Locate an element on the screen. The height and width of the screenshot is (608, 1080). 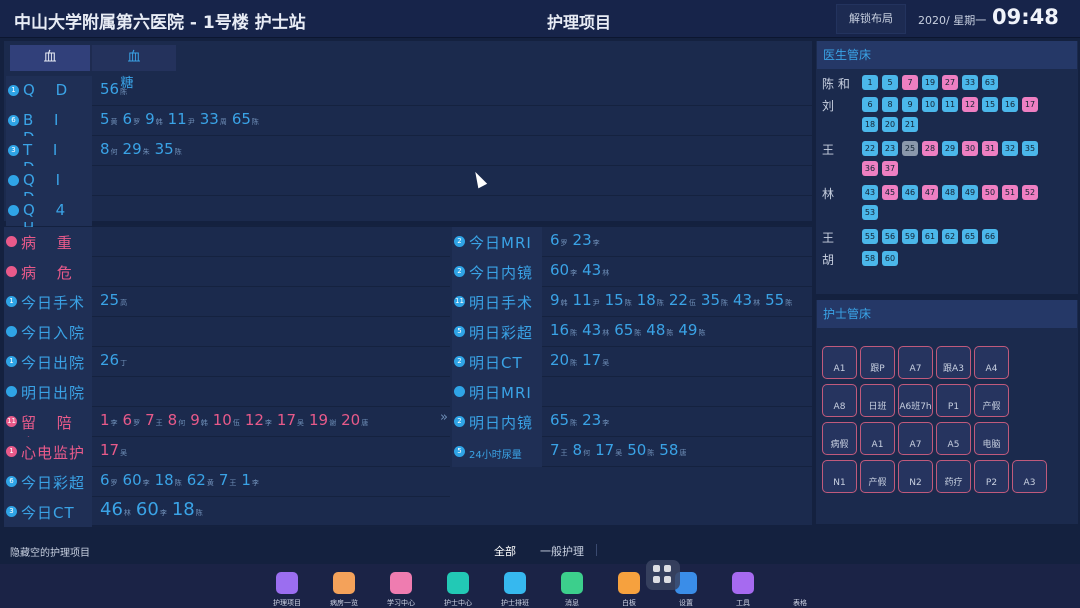
dock-app-label: 表格 is located at coordinates (800, 603).